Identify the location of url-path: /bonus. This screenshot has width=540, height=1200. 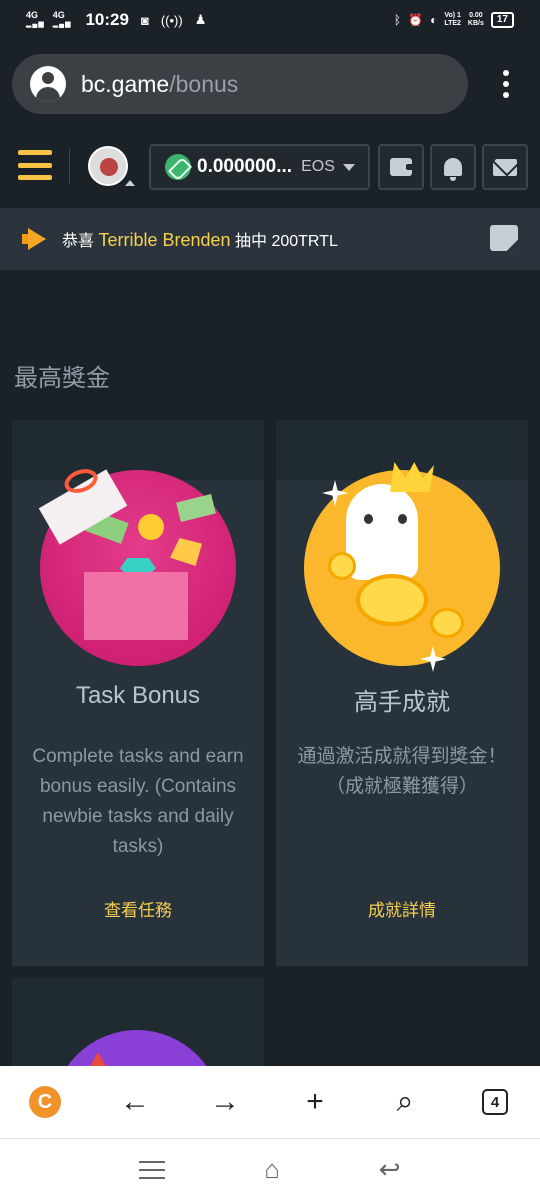
(204, 83).